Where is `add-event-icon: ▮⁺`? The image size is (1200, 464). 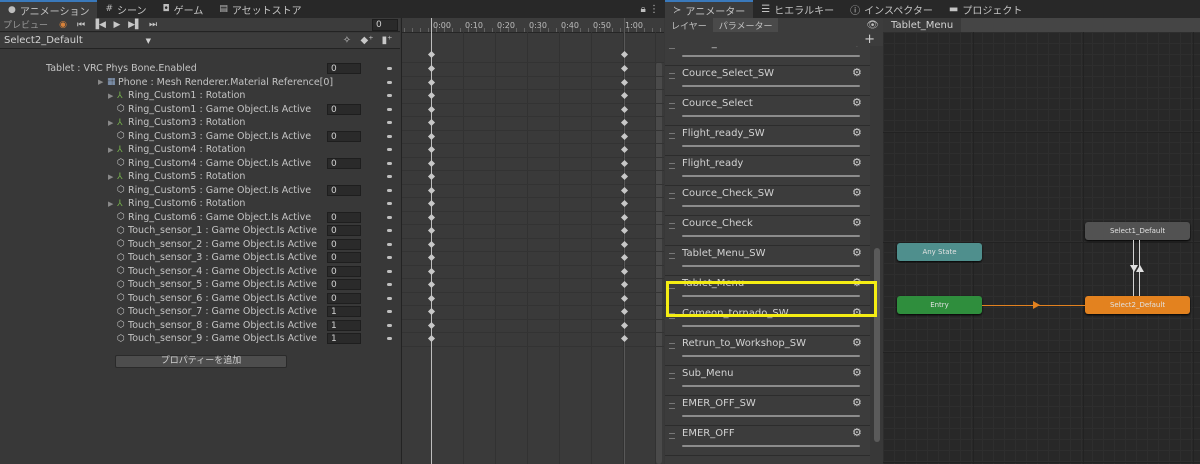 add-event-icon: ▮⁺ is located at coordinates (387, 40).